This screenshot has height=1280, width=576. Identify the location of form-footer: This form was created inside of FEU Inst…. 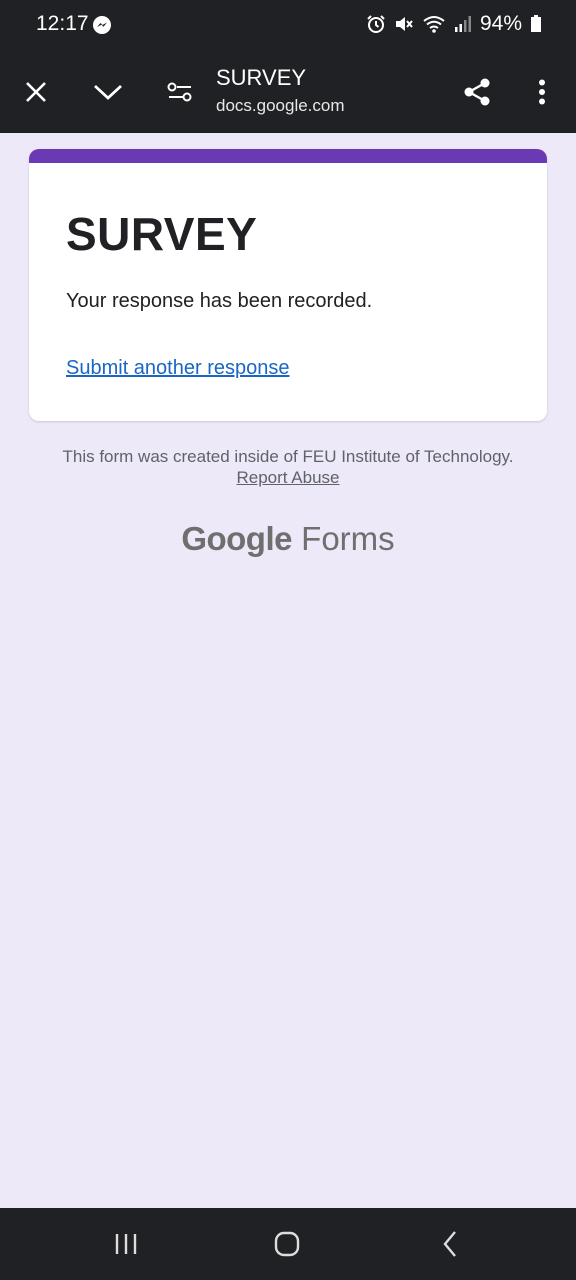
(288, 467).